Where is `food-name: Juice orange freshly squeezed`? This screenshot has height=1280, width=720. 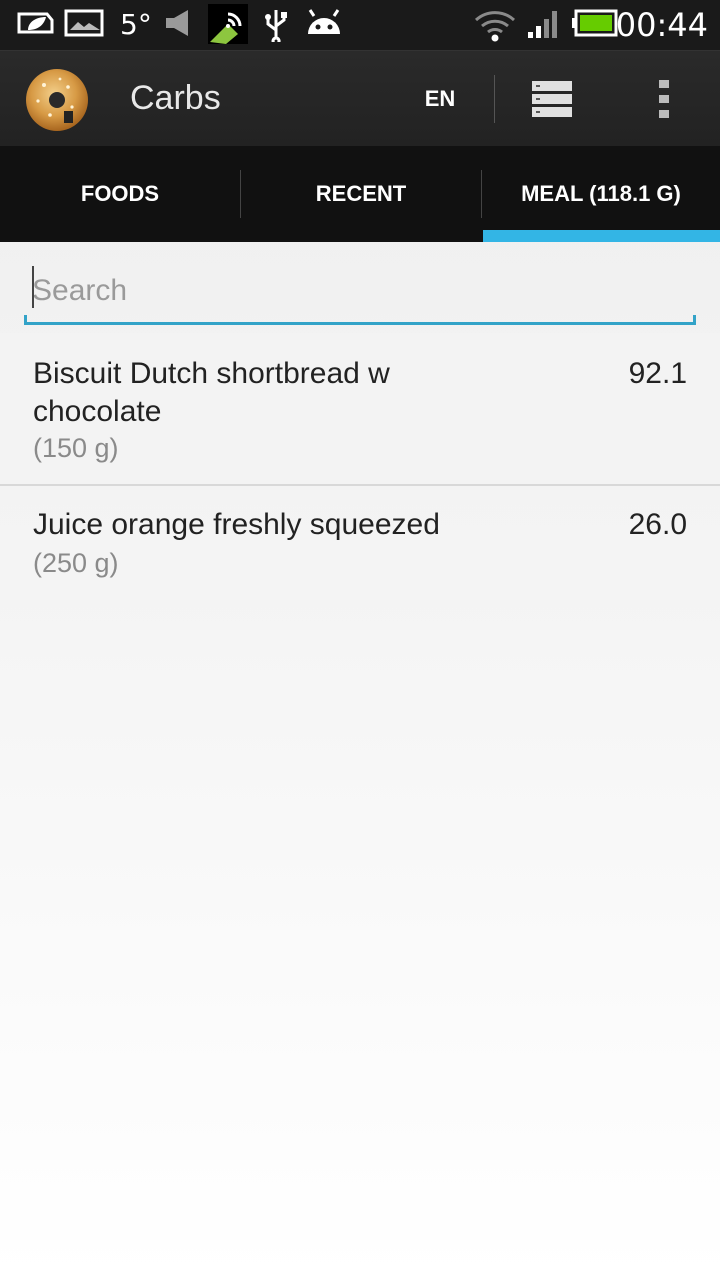
food-name: Juice orange freshly squeezed is located at coordinates (236, 524).